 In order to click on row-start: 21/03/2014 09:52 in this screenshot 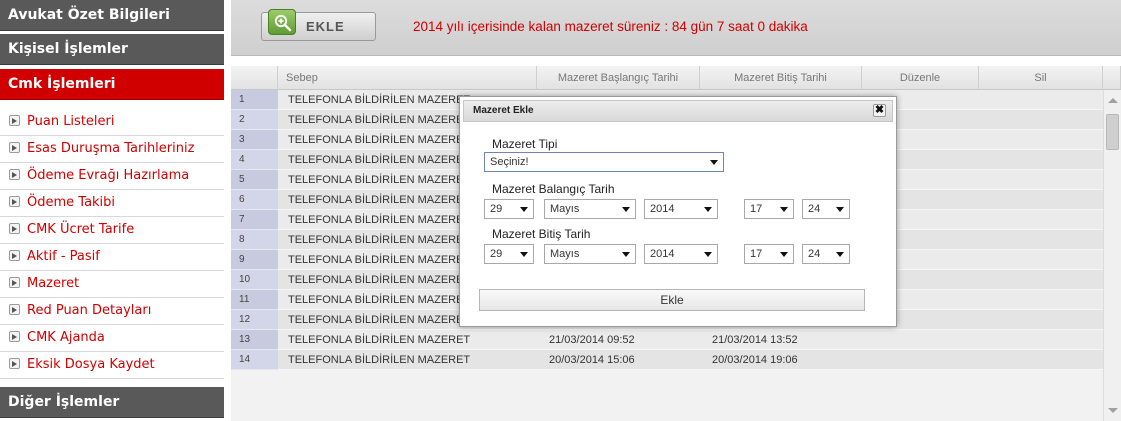, I will do `click(592, 340)`.